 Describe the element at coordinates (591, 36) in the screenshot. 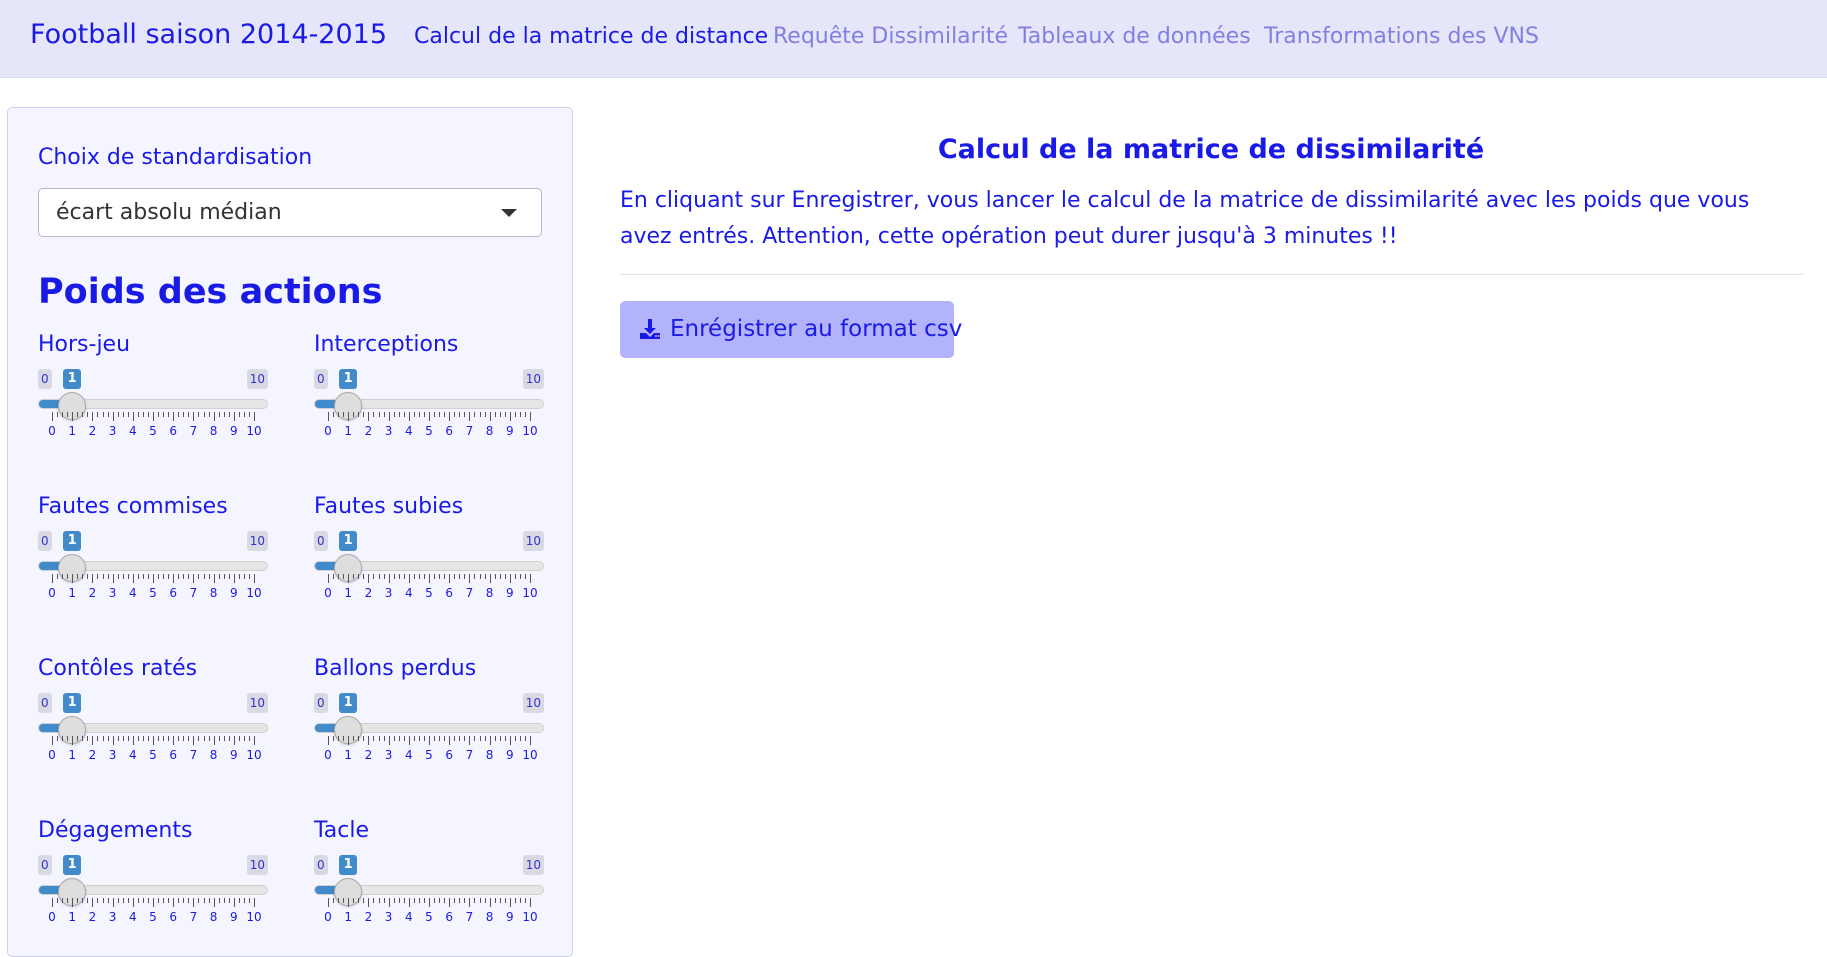

I see `tab-calcul-matrice-distance: Calcul de la matrice de distance` at that location.